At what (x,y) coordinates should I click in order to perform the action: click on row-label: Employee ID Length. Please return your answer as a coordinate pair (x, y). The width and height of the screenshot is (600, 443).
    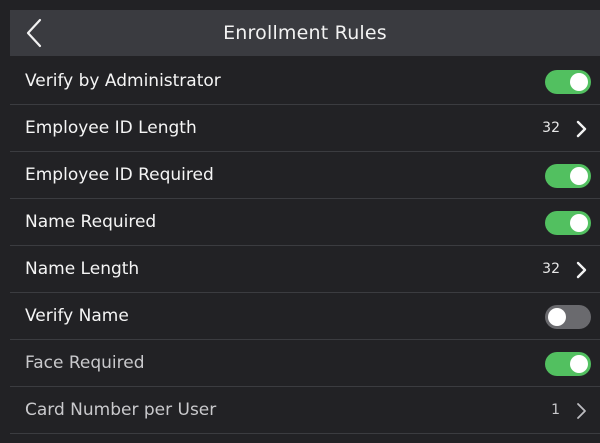
    Looking at the image, I should click on (111, 128).